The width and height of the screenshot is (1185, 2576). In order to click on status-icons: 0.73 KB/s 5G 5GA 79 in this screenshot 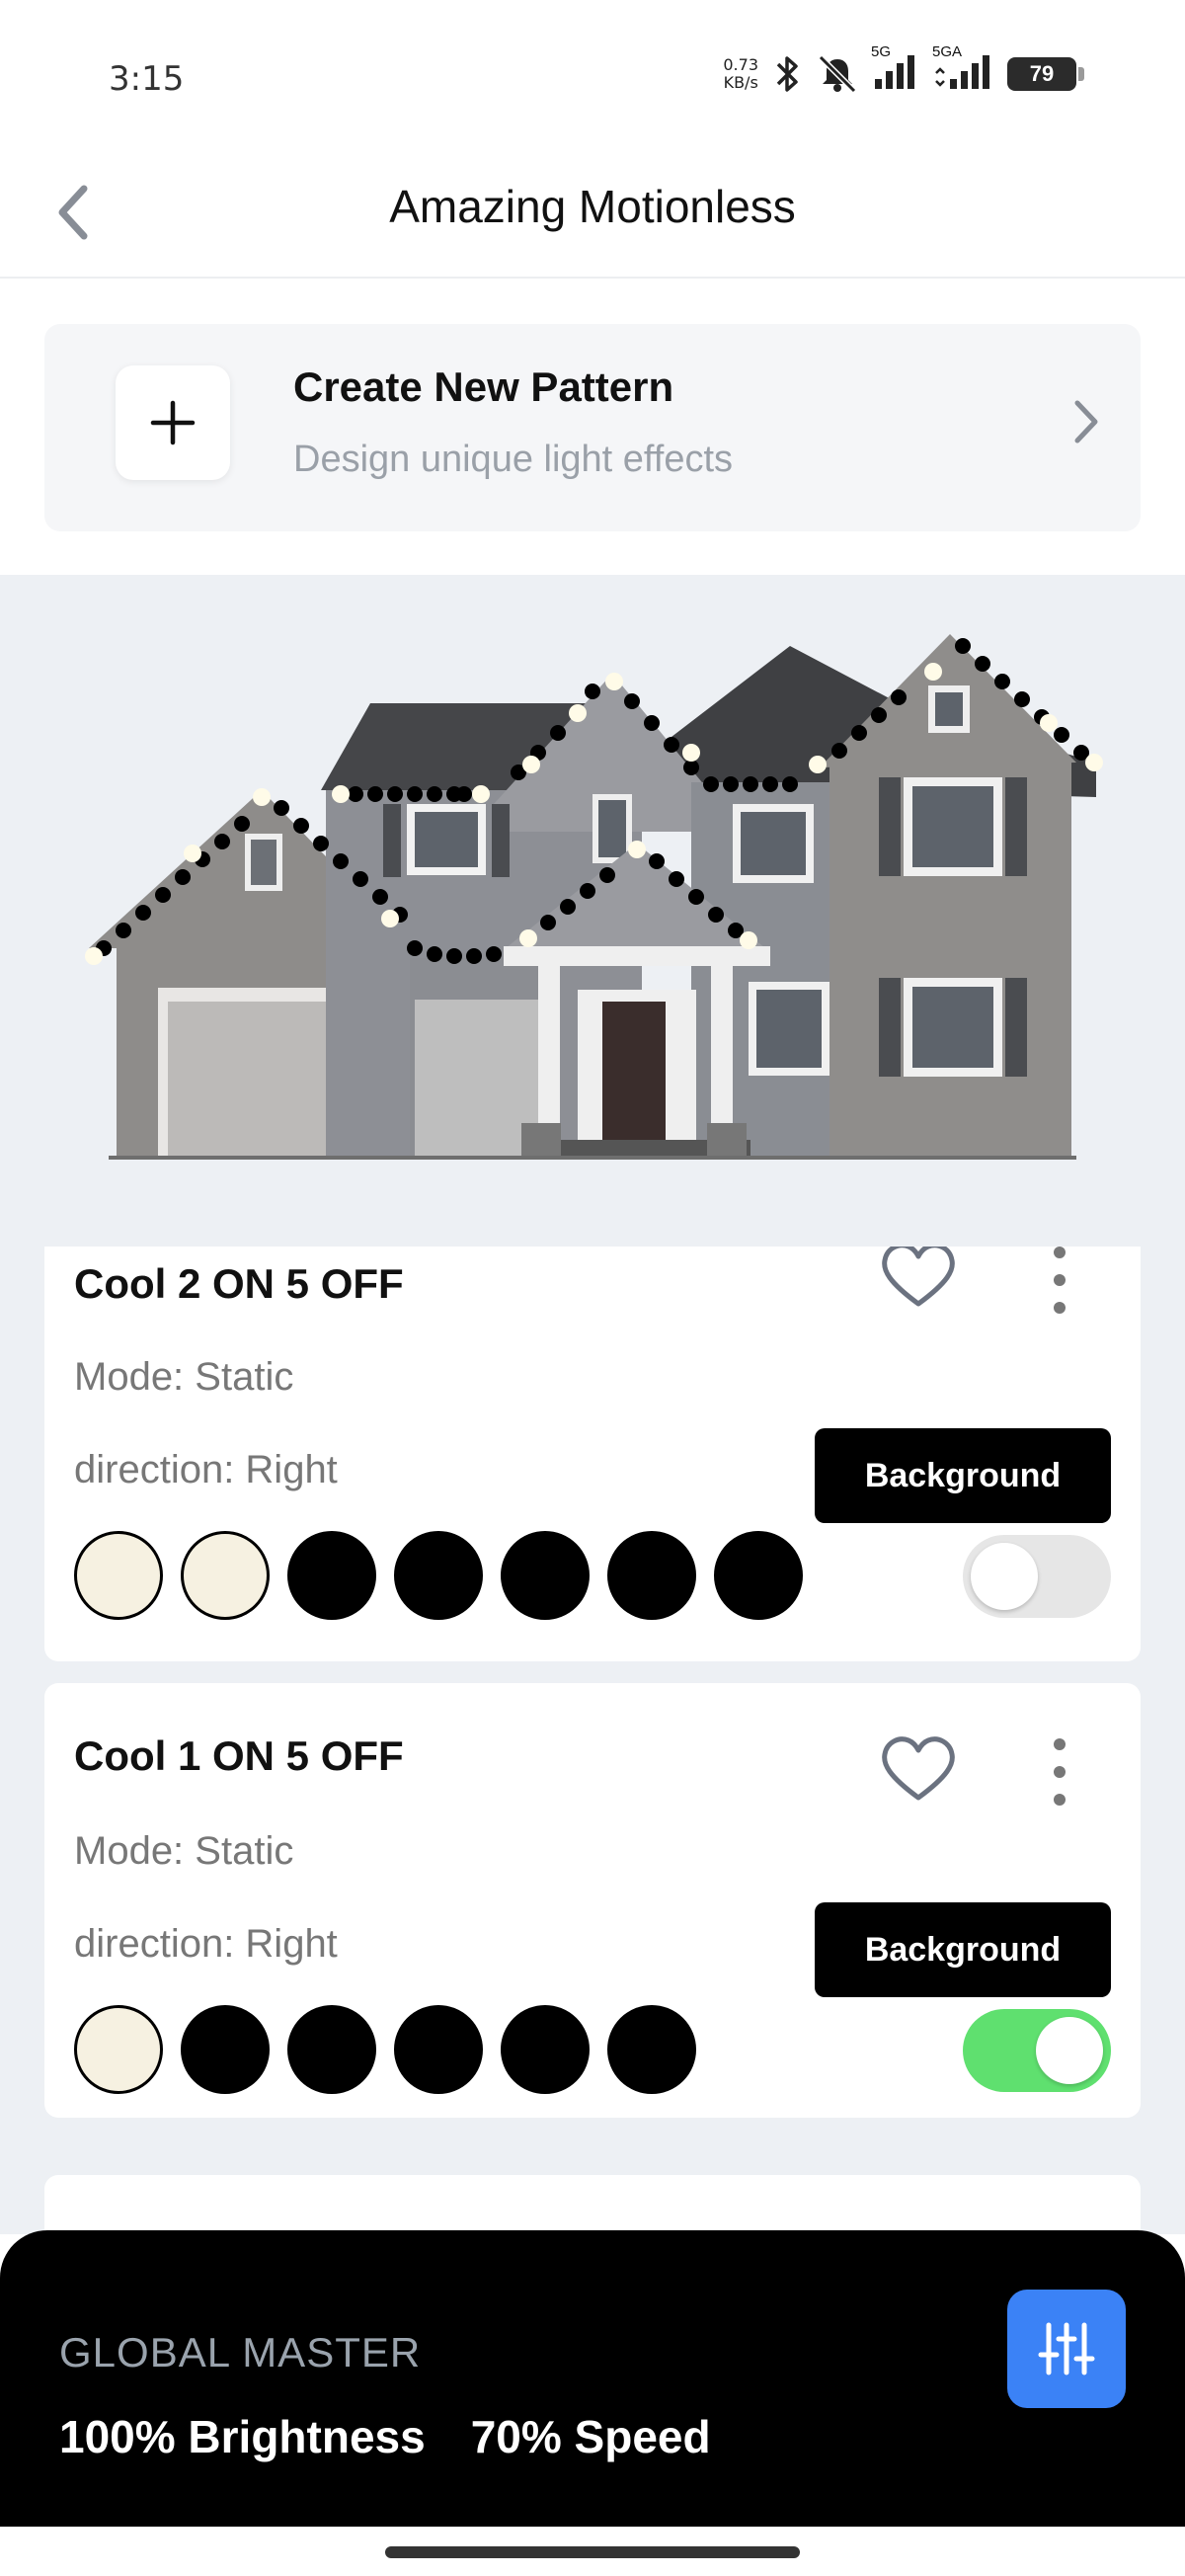, I will do `click(904, 69)`.